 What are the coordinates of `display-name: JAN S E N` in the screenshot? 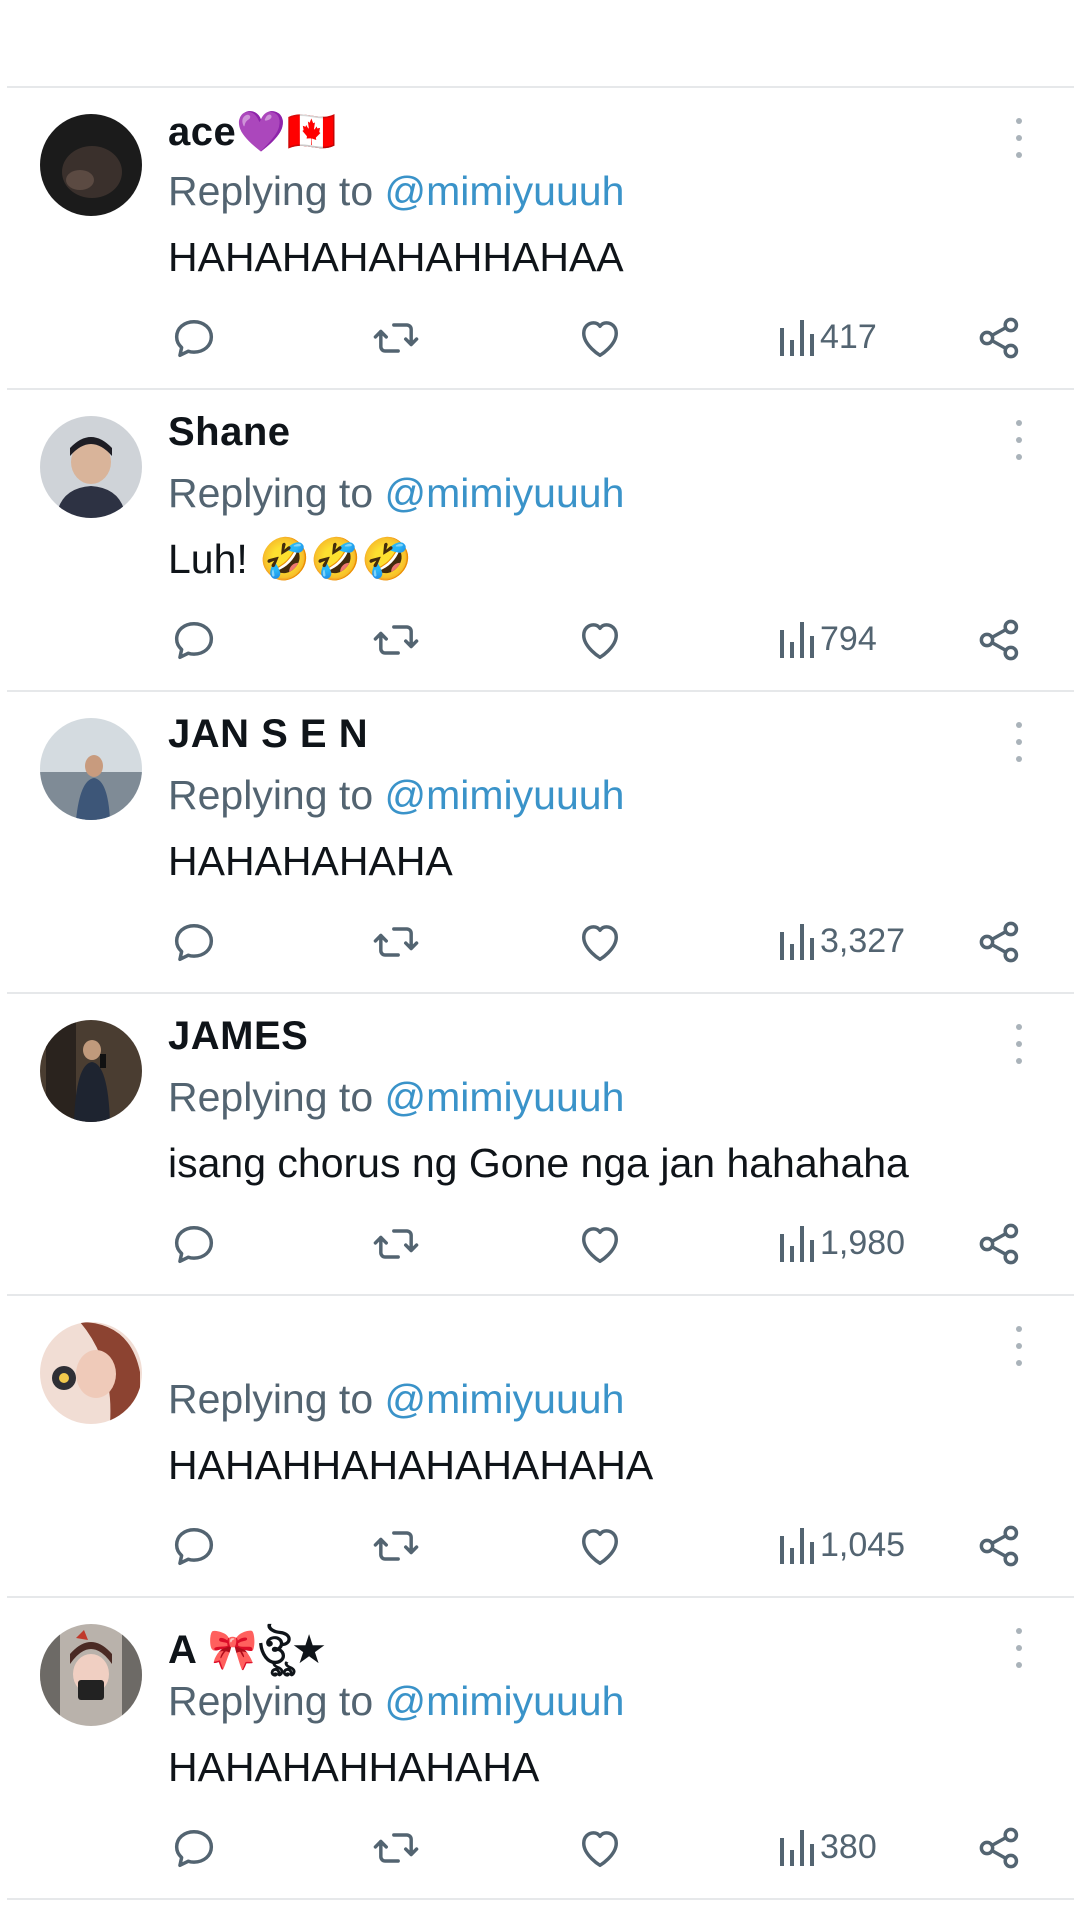 It's located at (268, 734).